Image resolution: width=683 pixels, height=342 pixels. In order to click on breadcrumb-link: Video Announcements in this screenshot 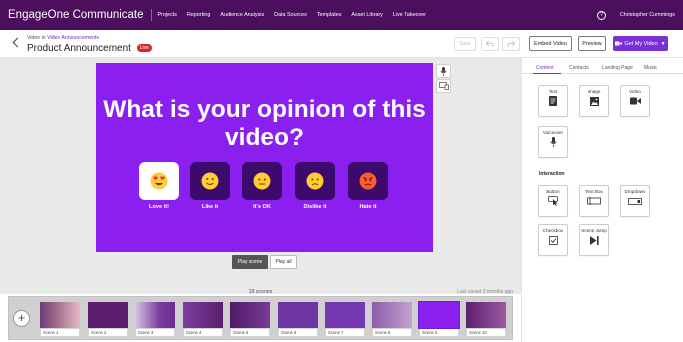, I will do `click(73, 38)`.